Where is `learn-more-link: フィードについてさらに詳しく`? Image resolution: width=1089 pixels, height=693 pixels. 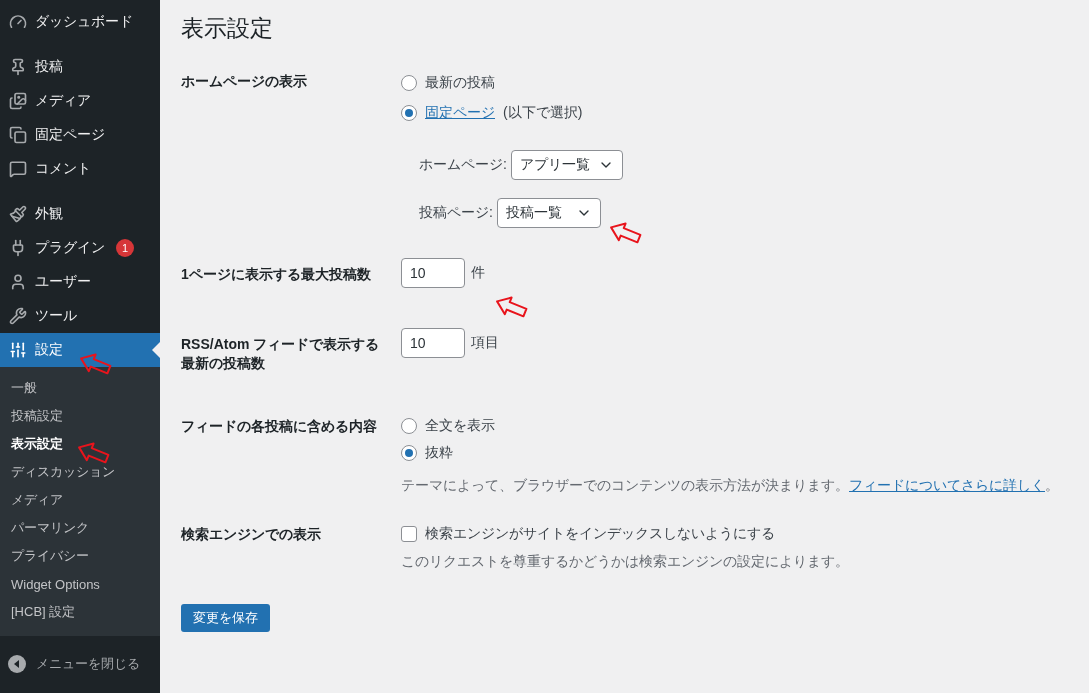
learn-more-link: フィードについてさらに詳しく is located at coordinates (947, 484).